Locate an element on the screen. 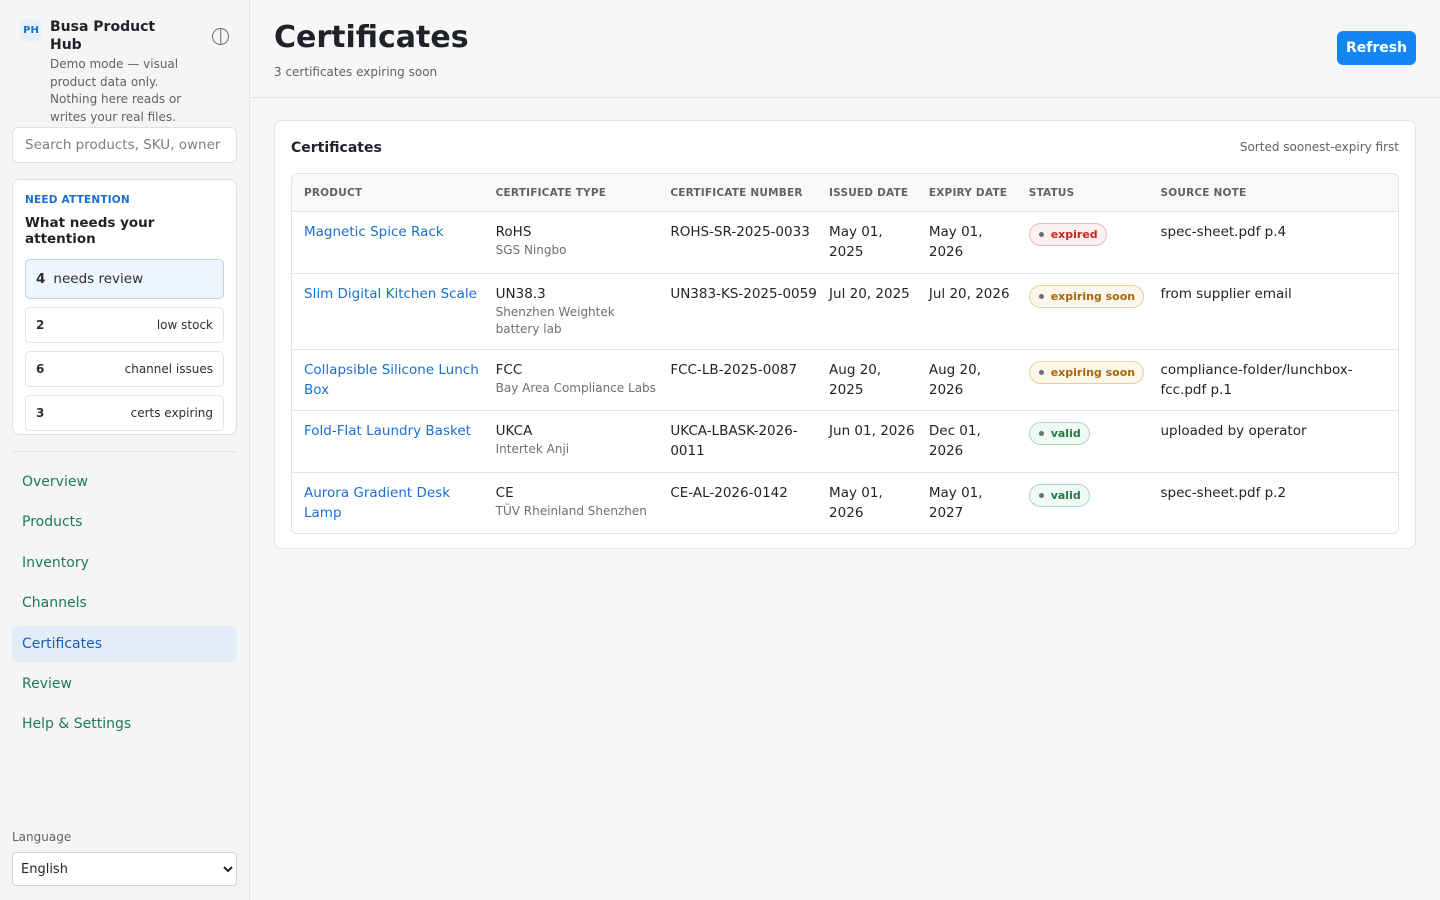  column-header: STATUS is located at coordinates (1083, 193).